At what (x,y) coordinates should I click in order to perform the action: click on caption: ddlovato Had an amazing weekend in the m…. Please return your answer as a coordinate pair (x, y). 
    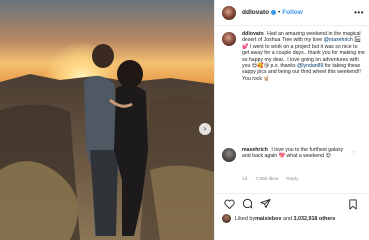
    Looking at the image, I should click on (293, 56).